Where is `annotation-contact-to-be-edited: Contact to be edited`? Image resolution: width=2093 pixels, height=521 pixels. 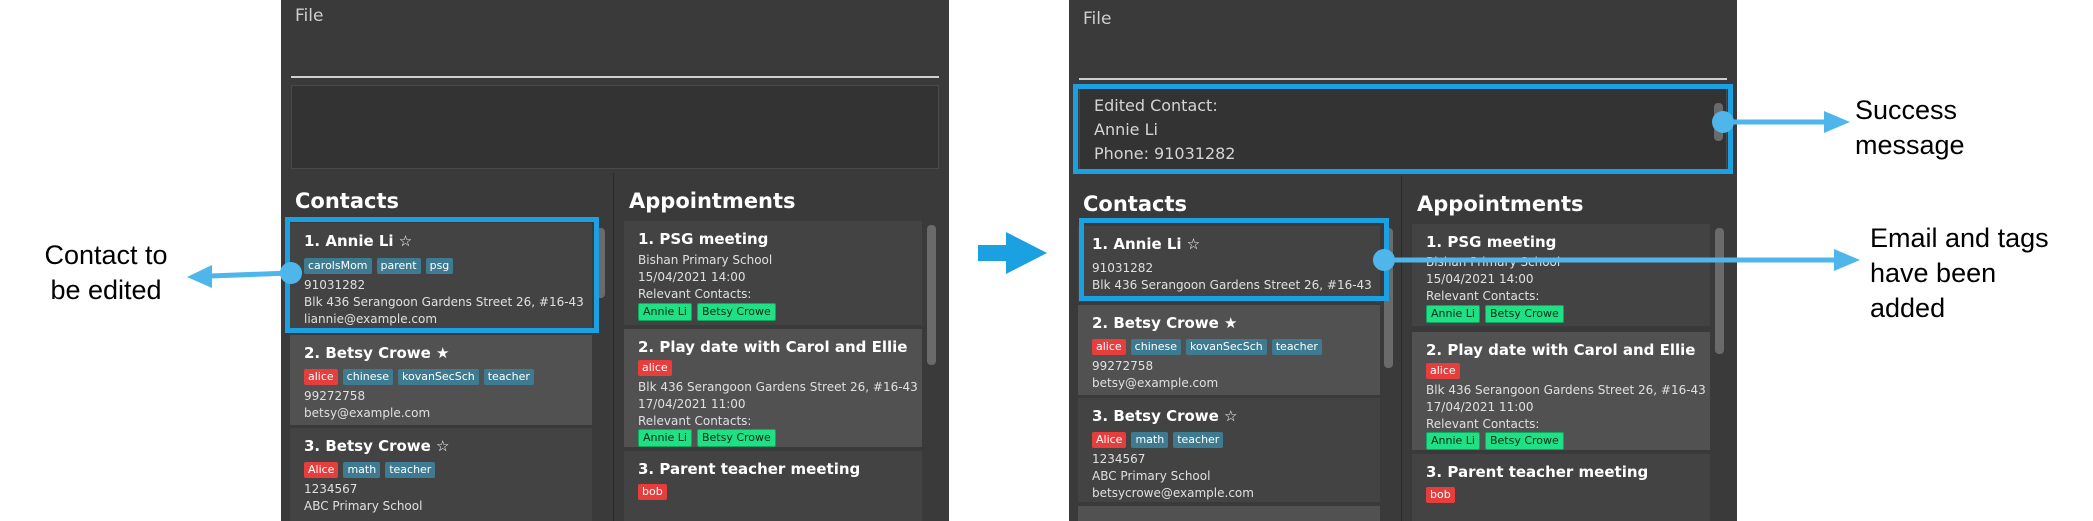
annotation-contact-to-be-edited: Contact to be edited is located at coordinates (106, 273).